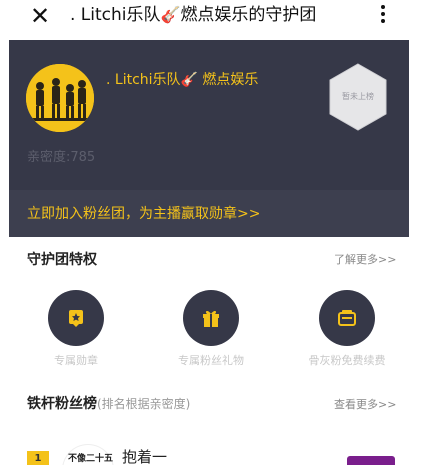  I want to click on anchor-name-suffix: 燃点娱乐, so click(228, 80).